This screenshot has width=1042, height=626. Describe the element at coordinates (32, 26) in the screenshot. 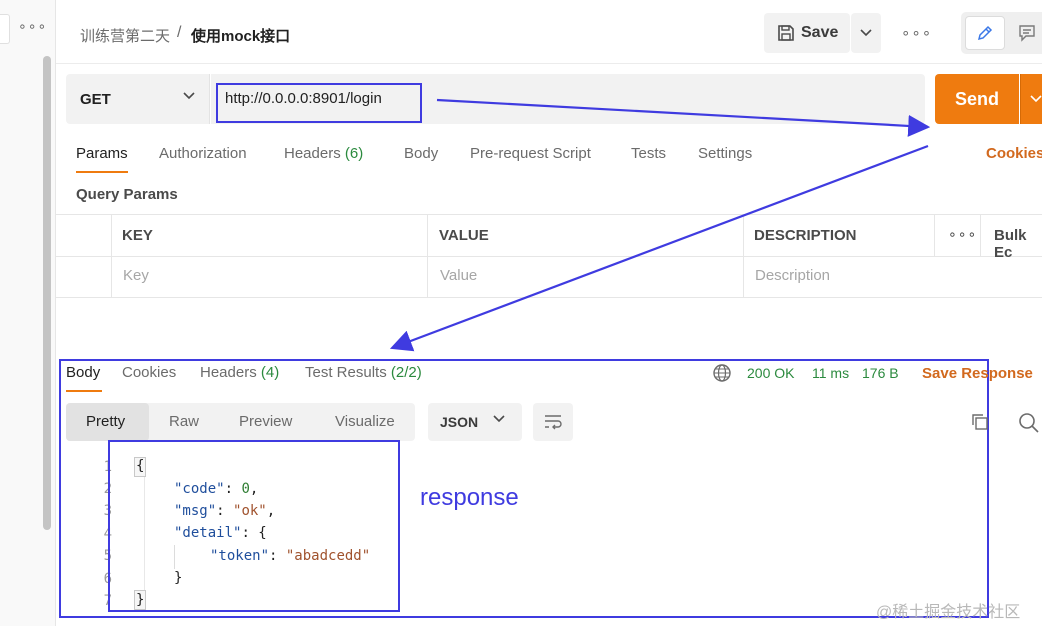

I see `sidebar-more-icon: ∘∘∘` at that location.